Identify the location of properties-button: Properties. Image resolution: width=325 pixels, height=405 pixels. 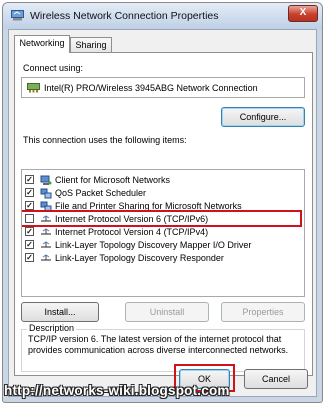
(263, 312).